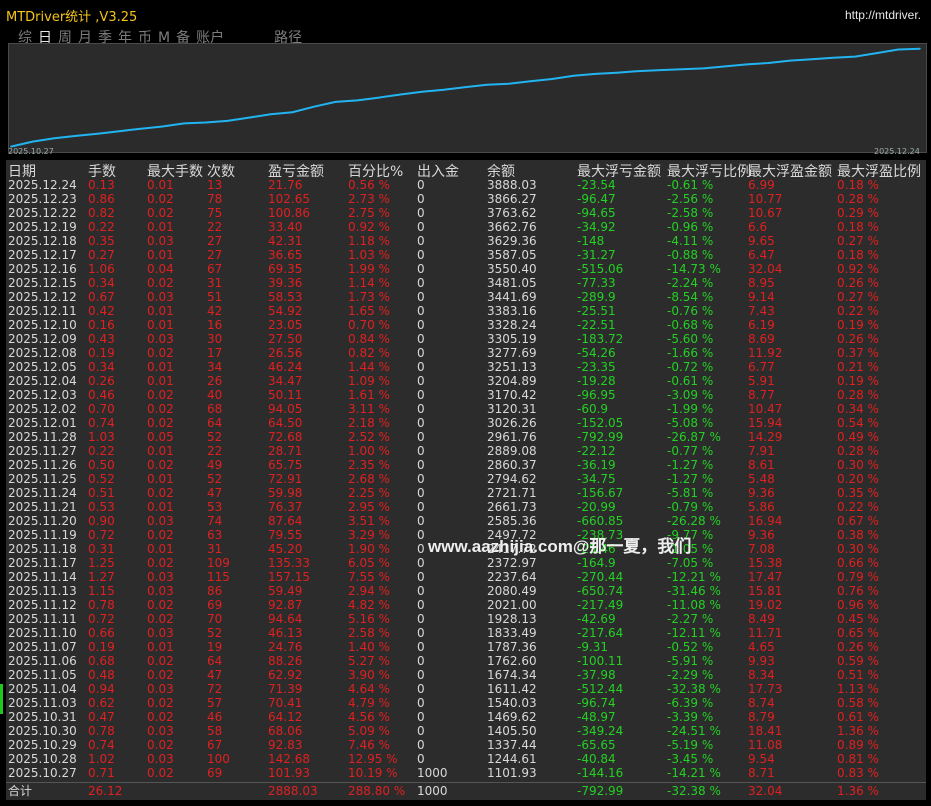  I want to click on table-cell: 1.44 %, so click(369, 367).